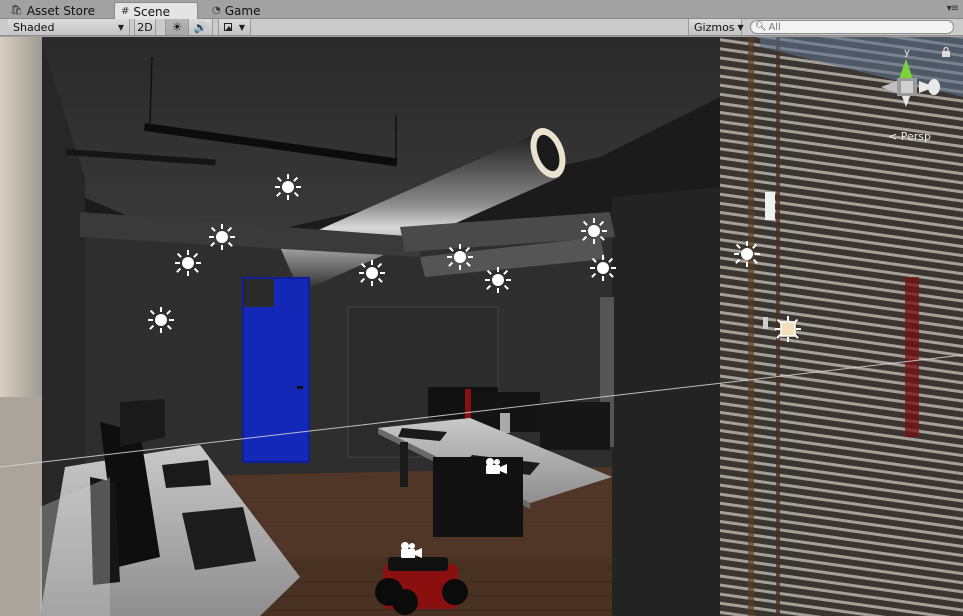  I want to click on audio-toggle-button: 🔊, so click(201, 27).